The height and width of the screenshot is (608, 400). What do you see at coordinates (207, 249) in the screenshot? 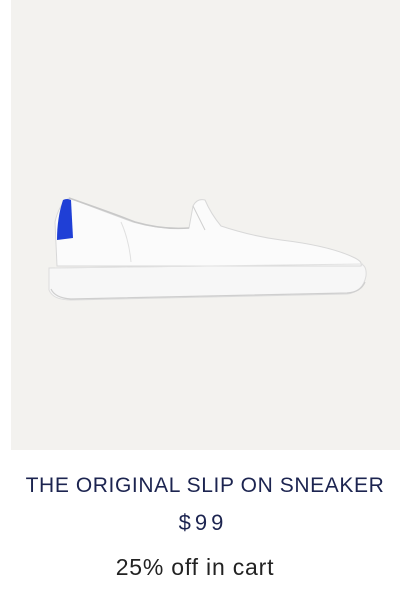
I see `sneaker-icon` at bounding box center [207, 249].